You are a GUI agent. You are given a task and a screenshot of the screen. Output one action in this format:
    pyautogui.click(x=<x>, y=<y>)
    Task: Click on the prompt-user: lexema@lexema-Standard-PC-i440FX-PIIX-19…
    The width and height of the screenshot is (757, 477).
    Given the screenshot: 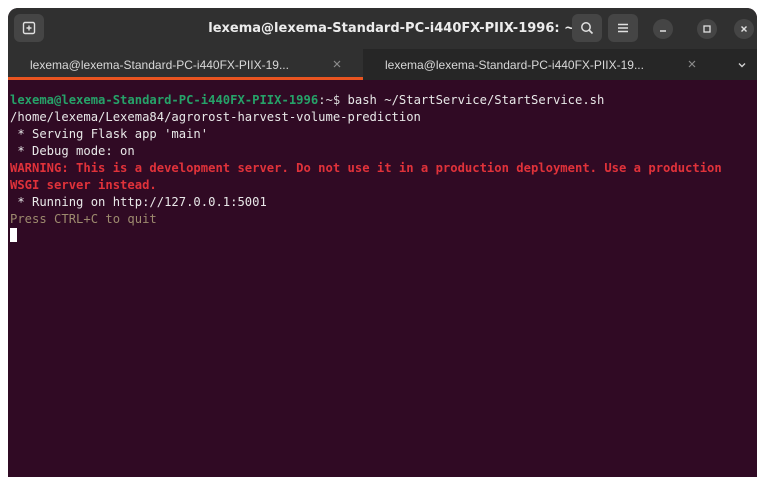 What is the action you would take?
    pyautogui.click(x=164, y=100)
    